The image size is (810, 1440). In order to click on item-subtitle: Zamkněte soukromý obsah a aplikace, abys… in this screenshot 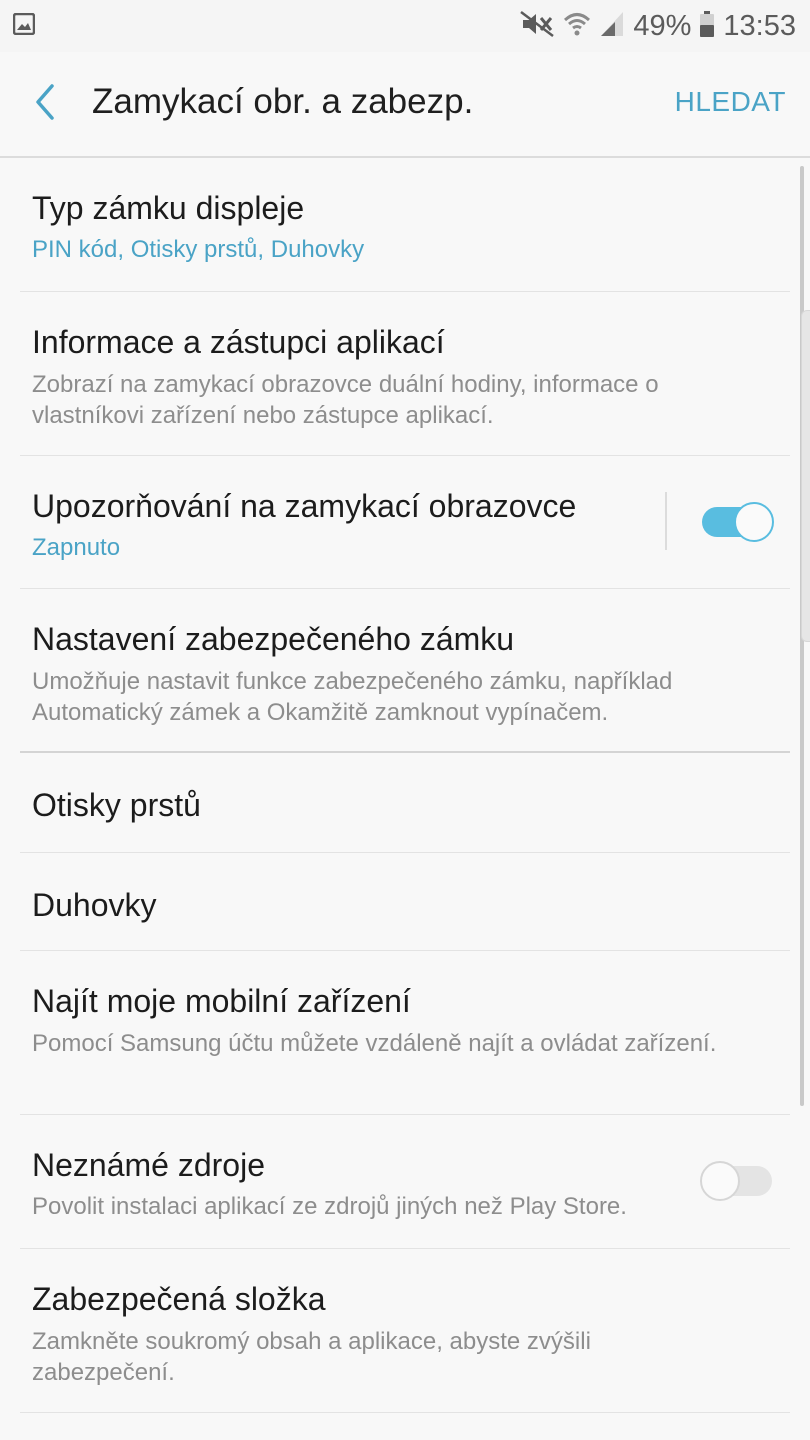, I will do `click(311, 1357)`.